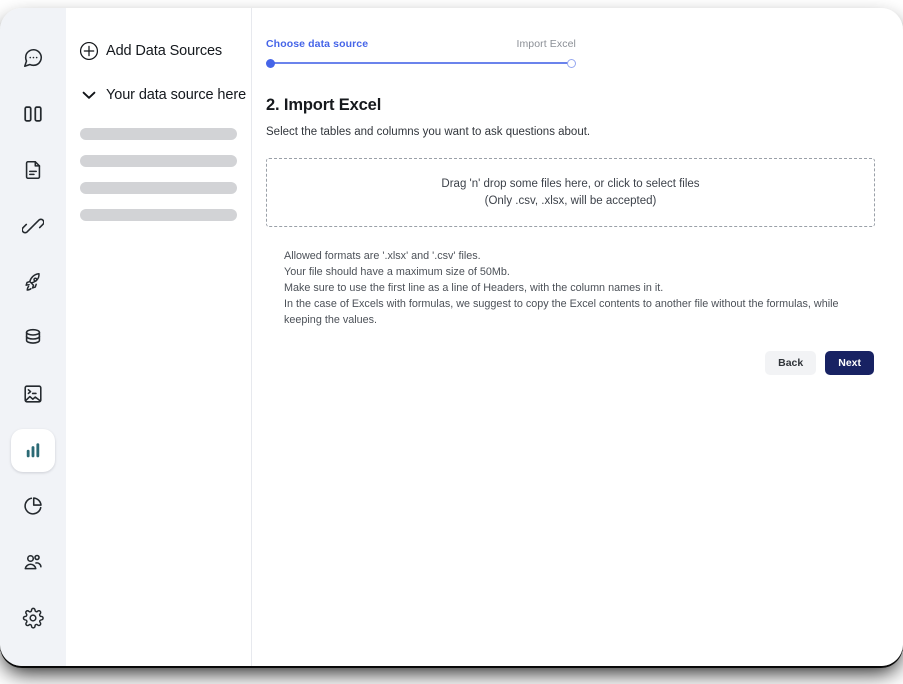 This screenshot has height=684, width=903. I want to click on next-button: Next, so click(849, 363).